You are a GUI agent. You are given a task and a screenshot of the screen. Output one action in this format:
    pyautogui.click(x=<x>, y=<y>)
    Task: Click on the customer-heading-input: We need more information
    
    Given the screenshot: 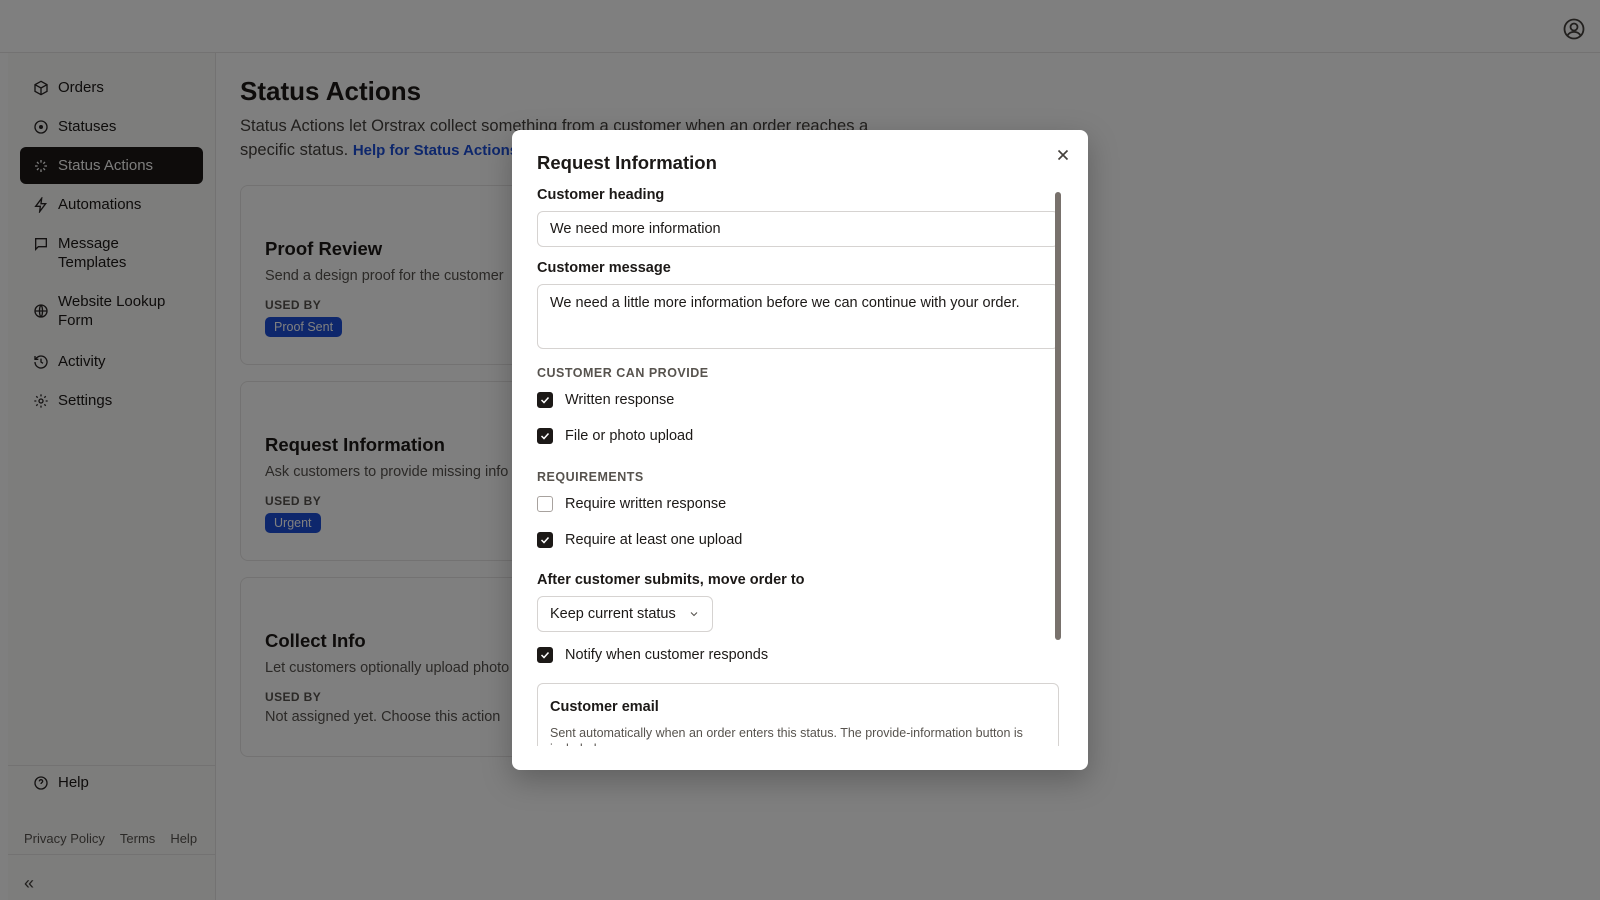 What is the action you would take?
    pyautogui.click(x=798, y=229)
    